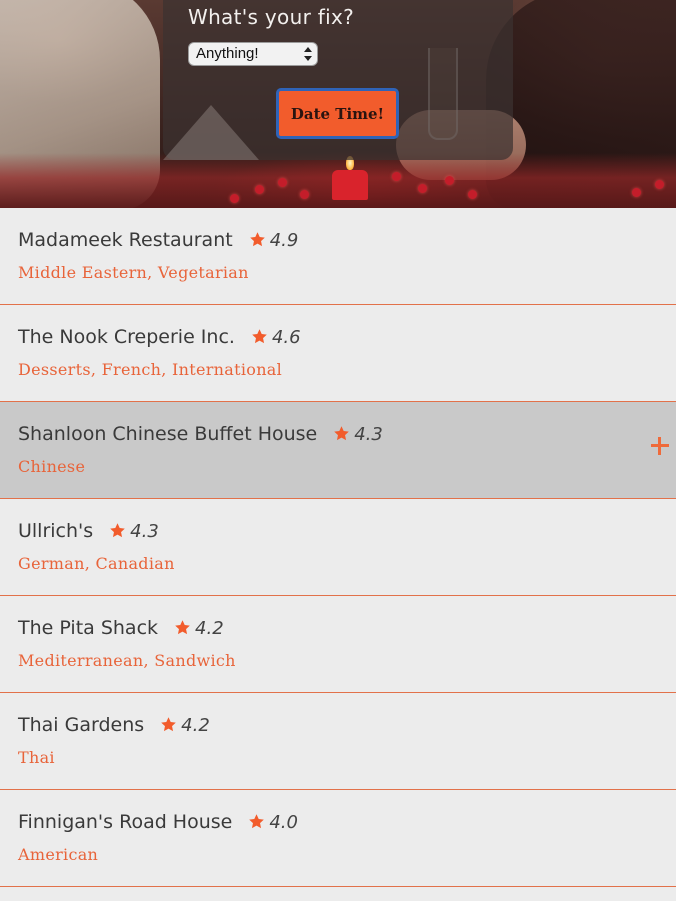  I want to click on restaurant-name: Finnigan's Road House, so click(125, 822).